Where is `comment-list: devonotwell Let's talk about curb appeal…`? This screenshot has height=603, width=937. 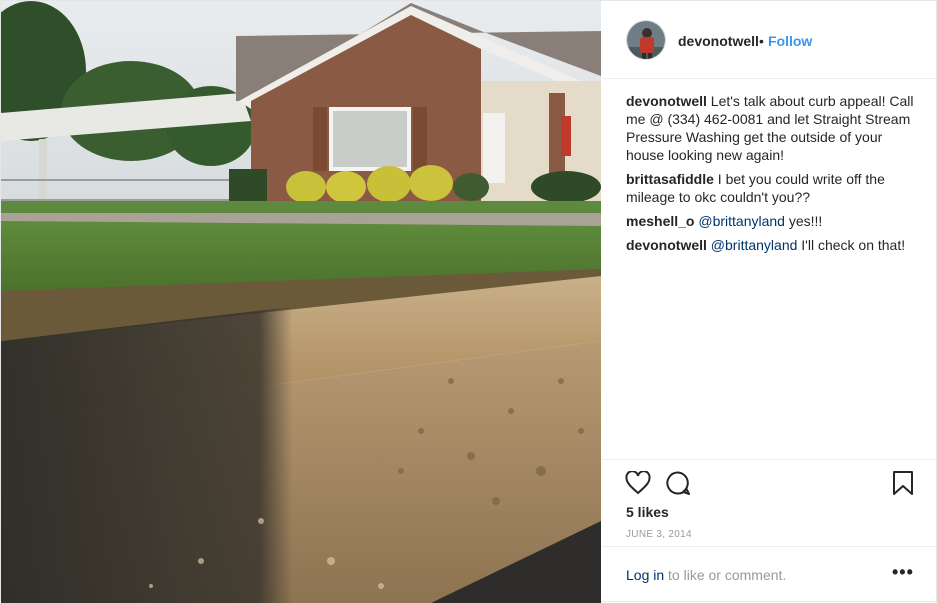 comment-list: devonotwell Let's talk about curb appeal… is located at coordinates (771, 176).